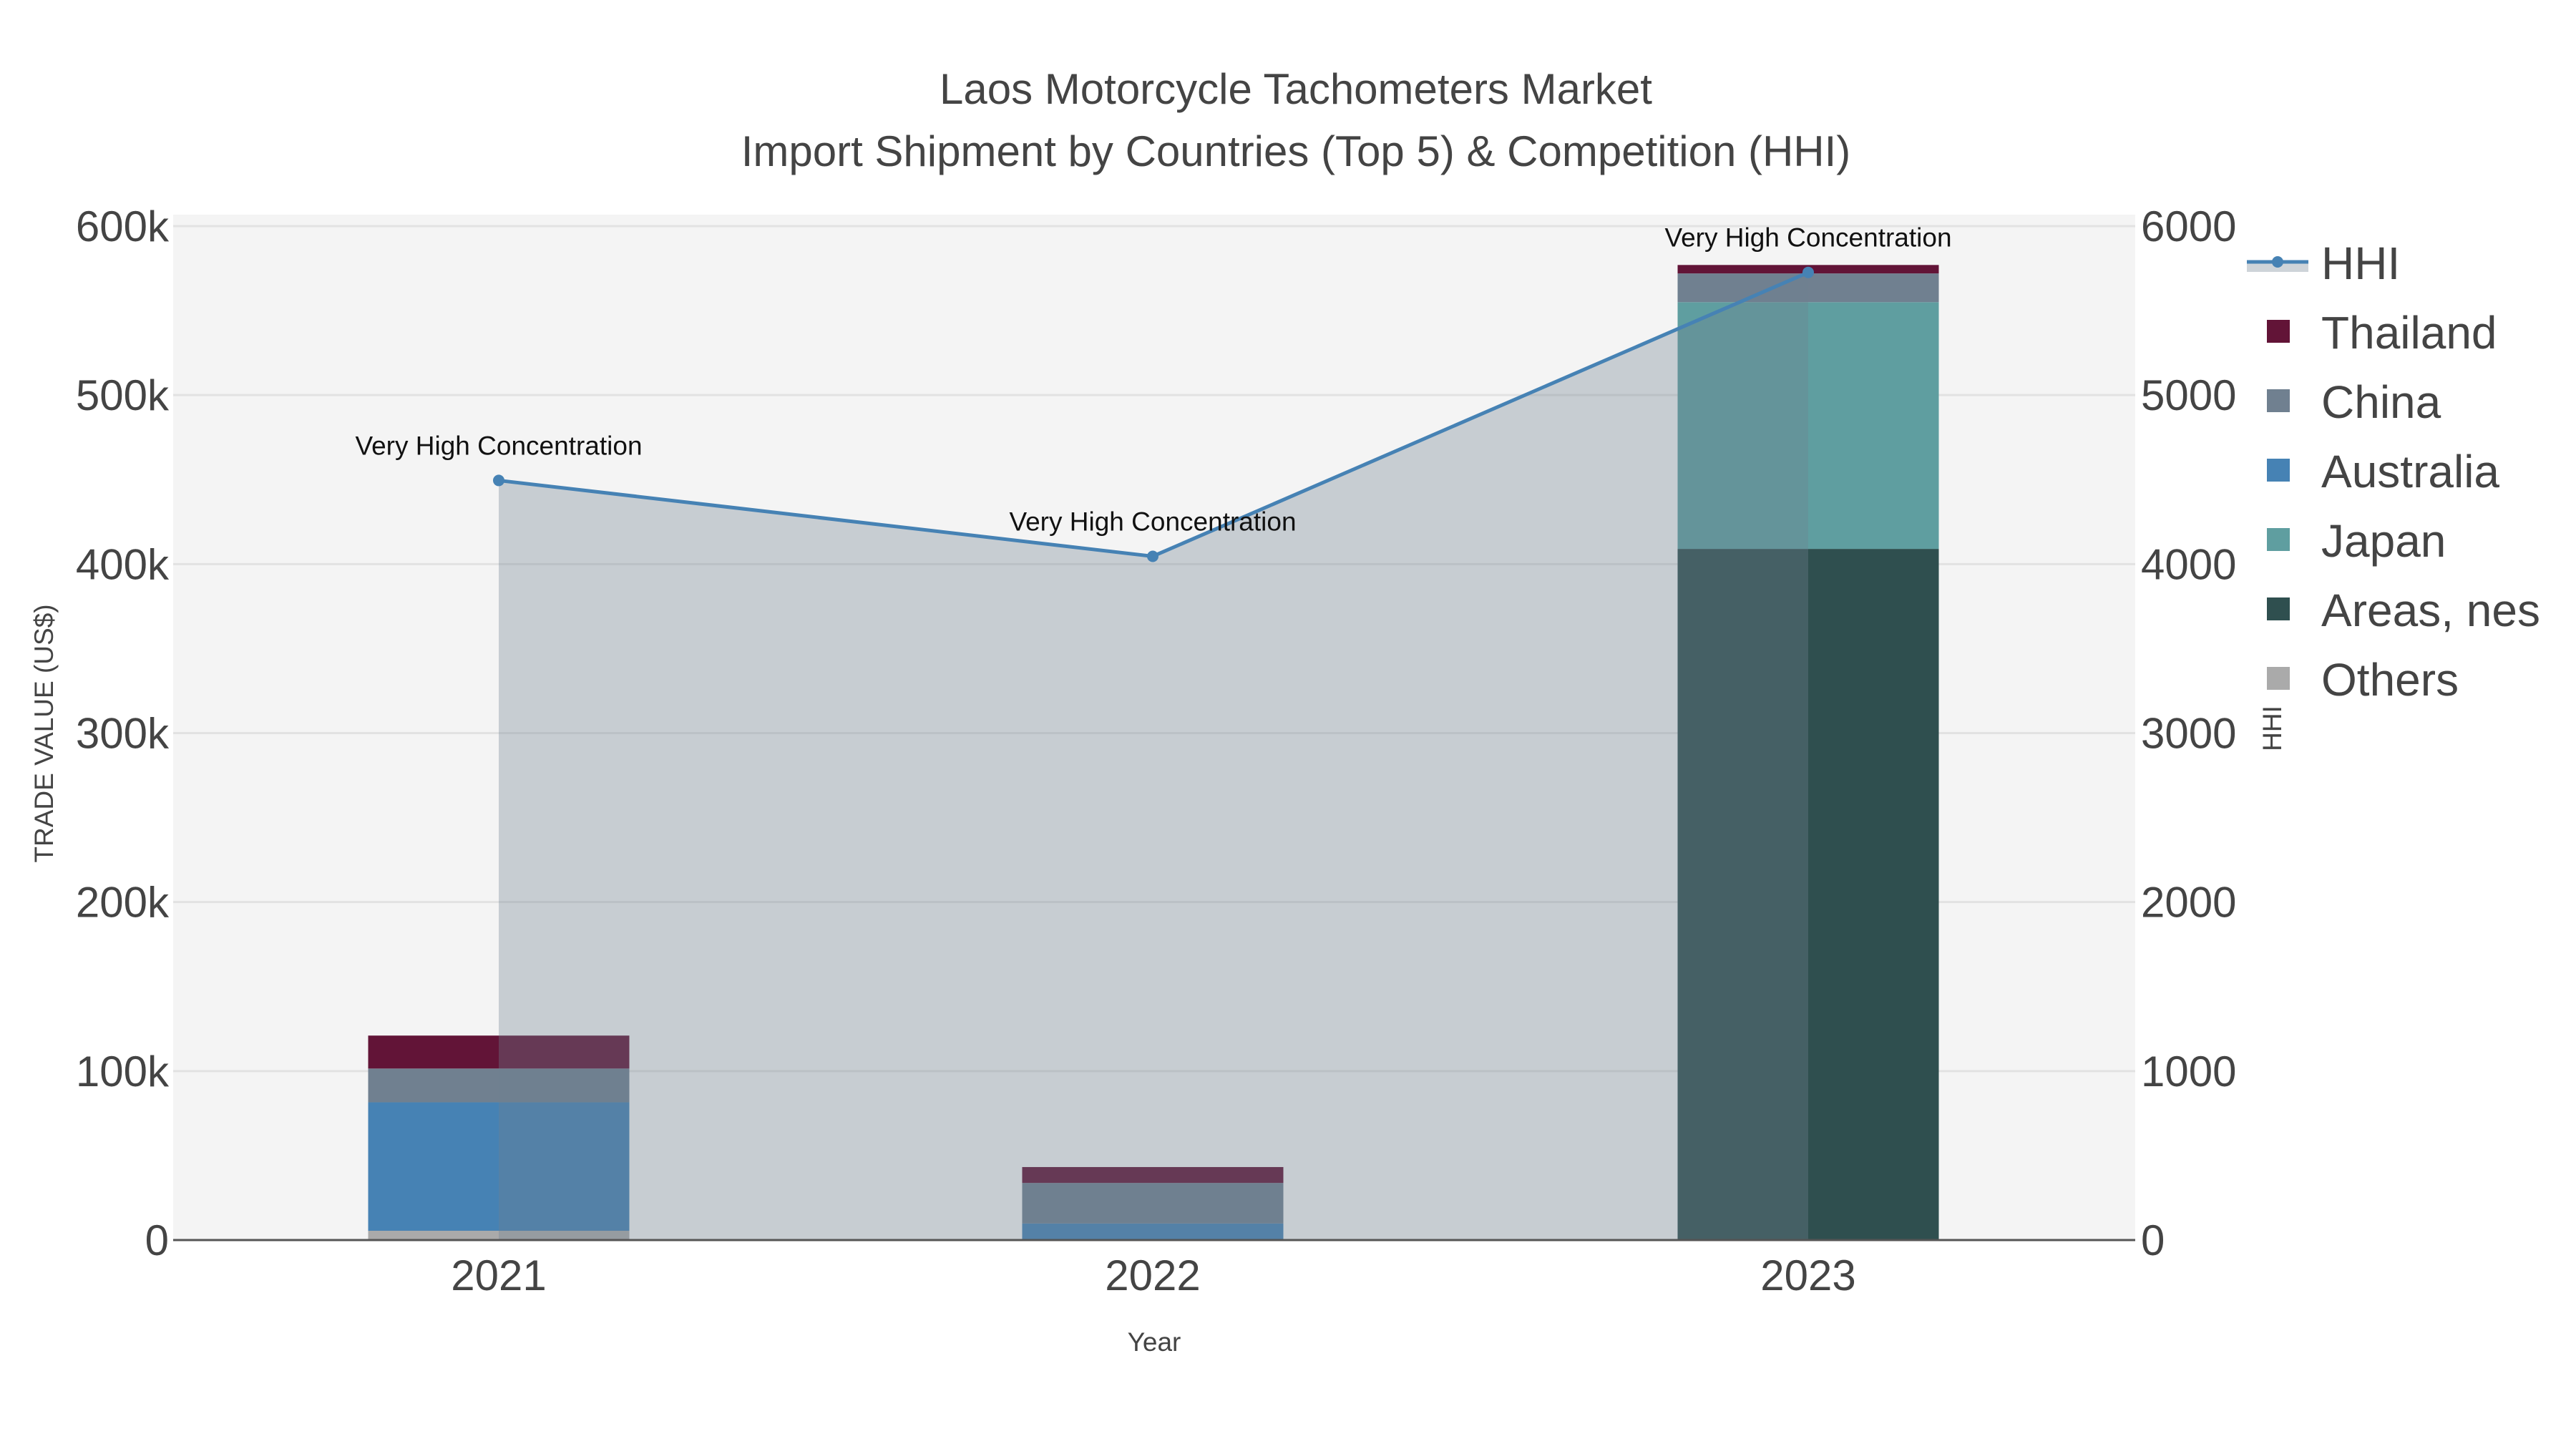  I want to click on y-tick-label: 600k, so click(123, 226).